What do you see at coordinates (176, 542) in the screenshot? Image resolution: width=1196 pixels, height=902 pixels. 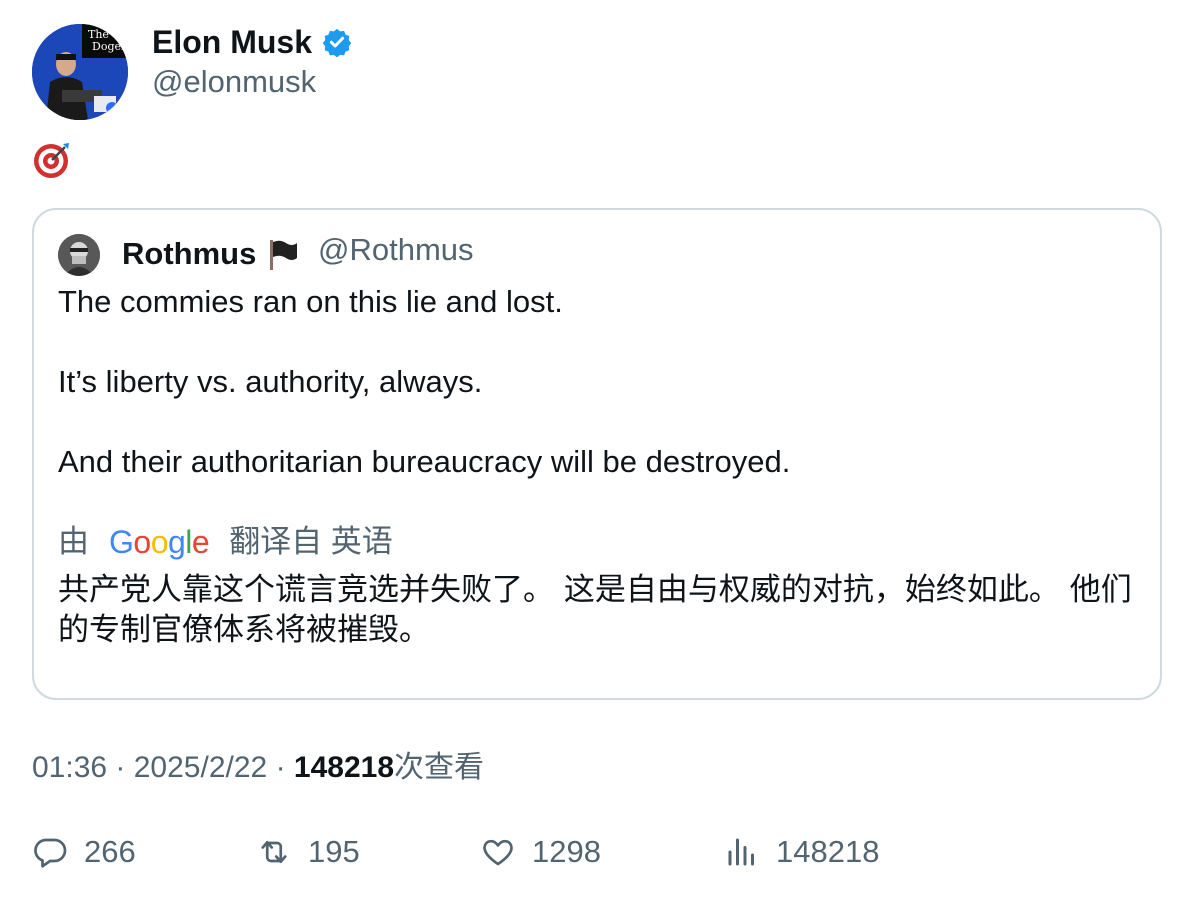 I see `google-logo-letter: g` at bounding box center [176, 542].